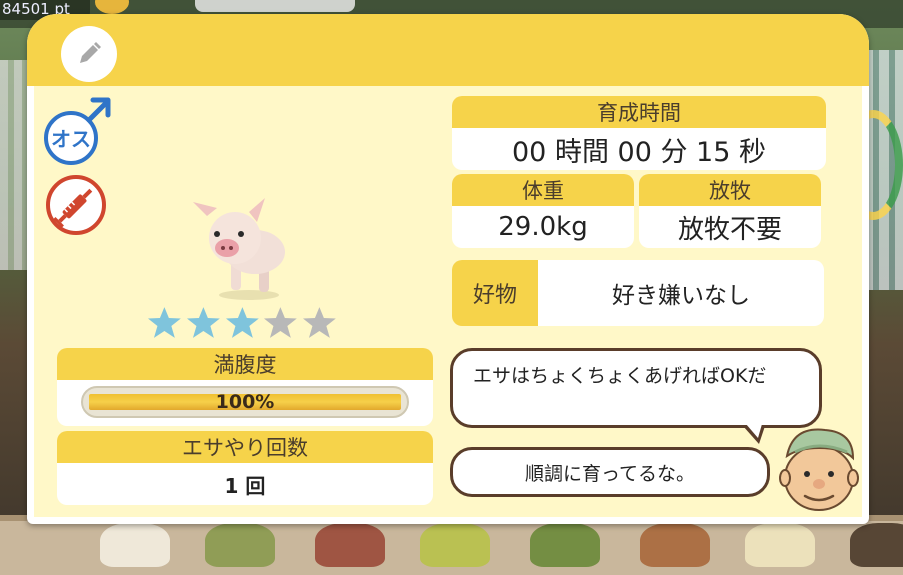 This screenshot has width=903, height=575. I want to click on food-shelf, so click(451, 545).